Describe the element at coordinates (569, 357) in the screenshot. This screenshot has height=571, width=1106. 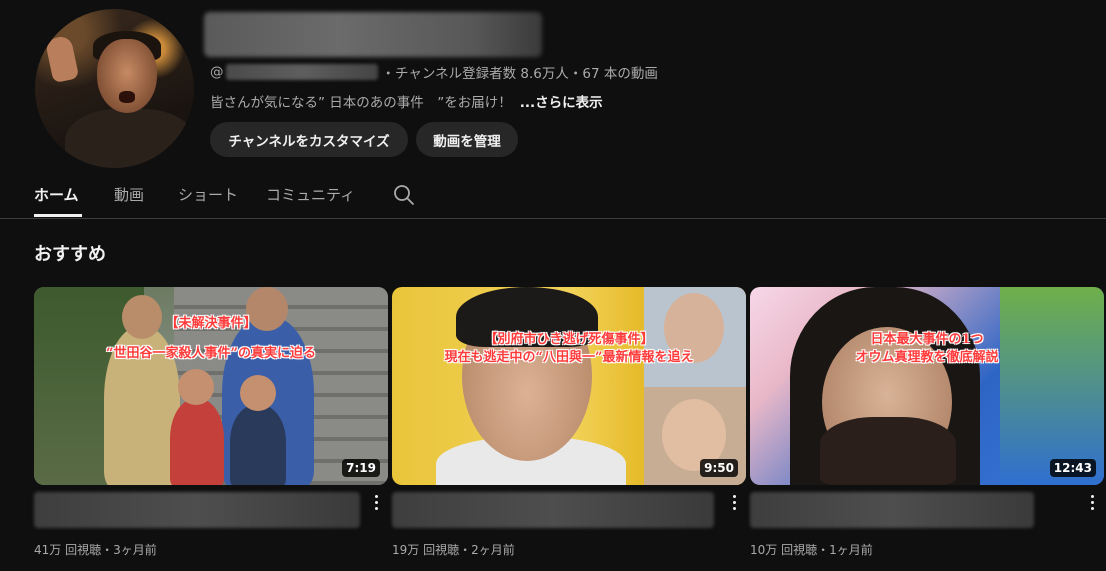
I see `thumbnail-caption-line2: 現在も逃走中の“八田與一”最新情報を追え` at that location.